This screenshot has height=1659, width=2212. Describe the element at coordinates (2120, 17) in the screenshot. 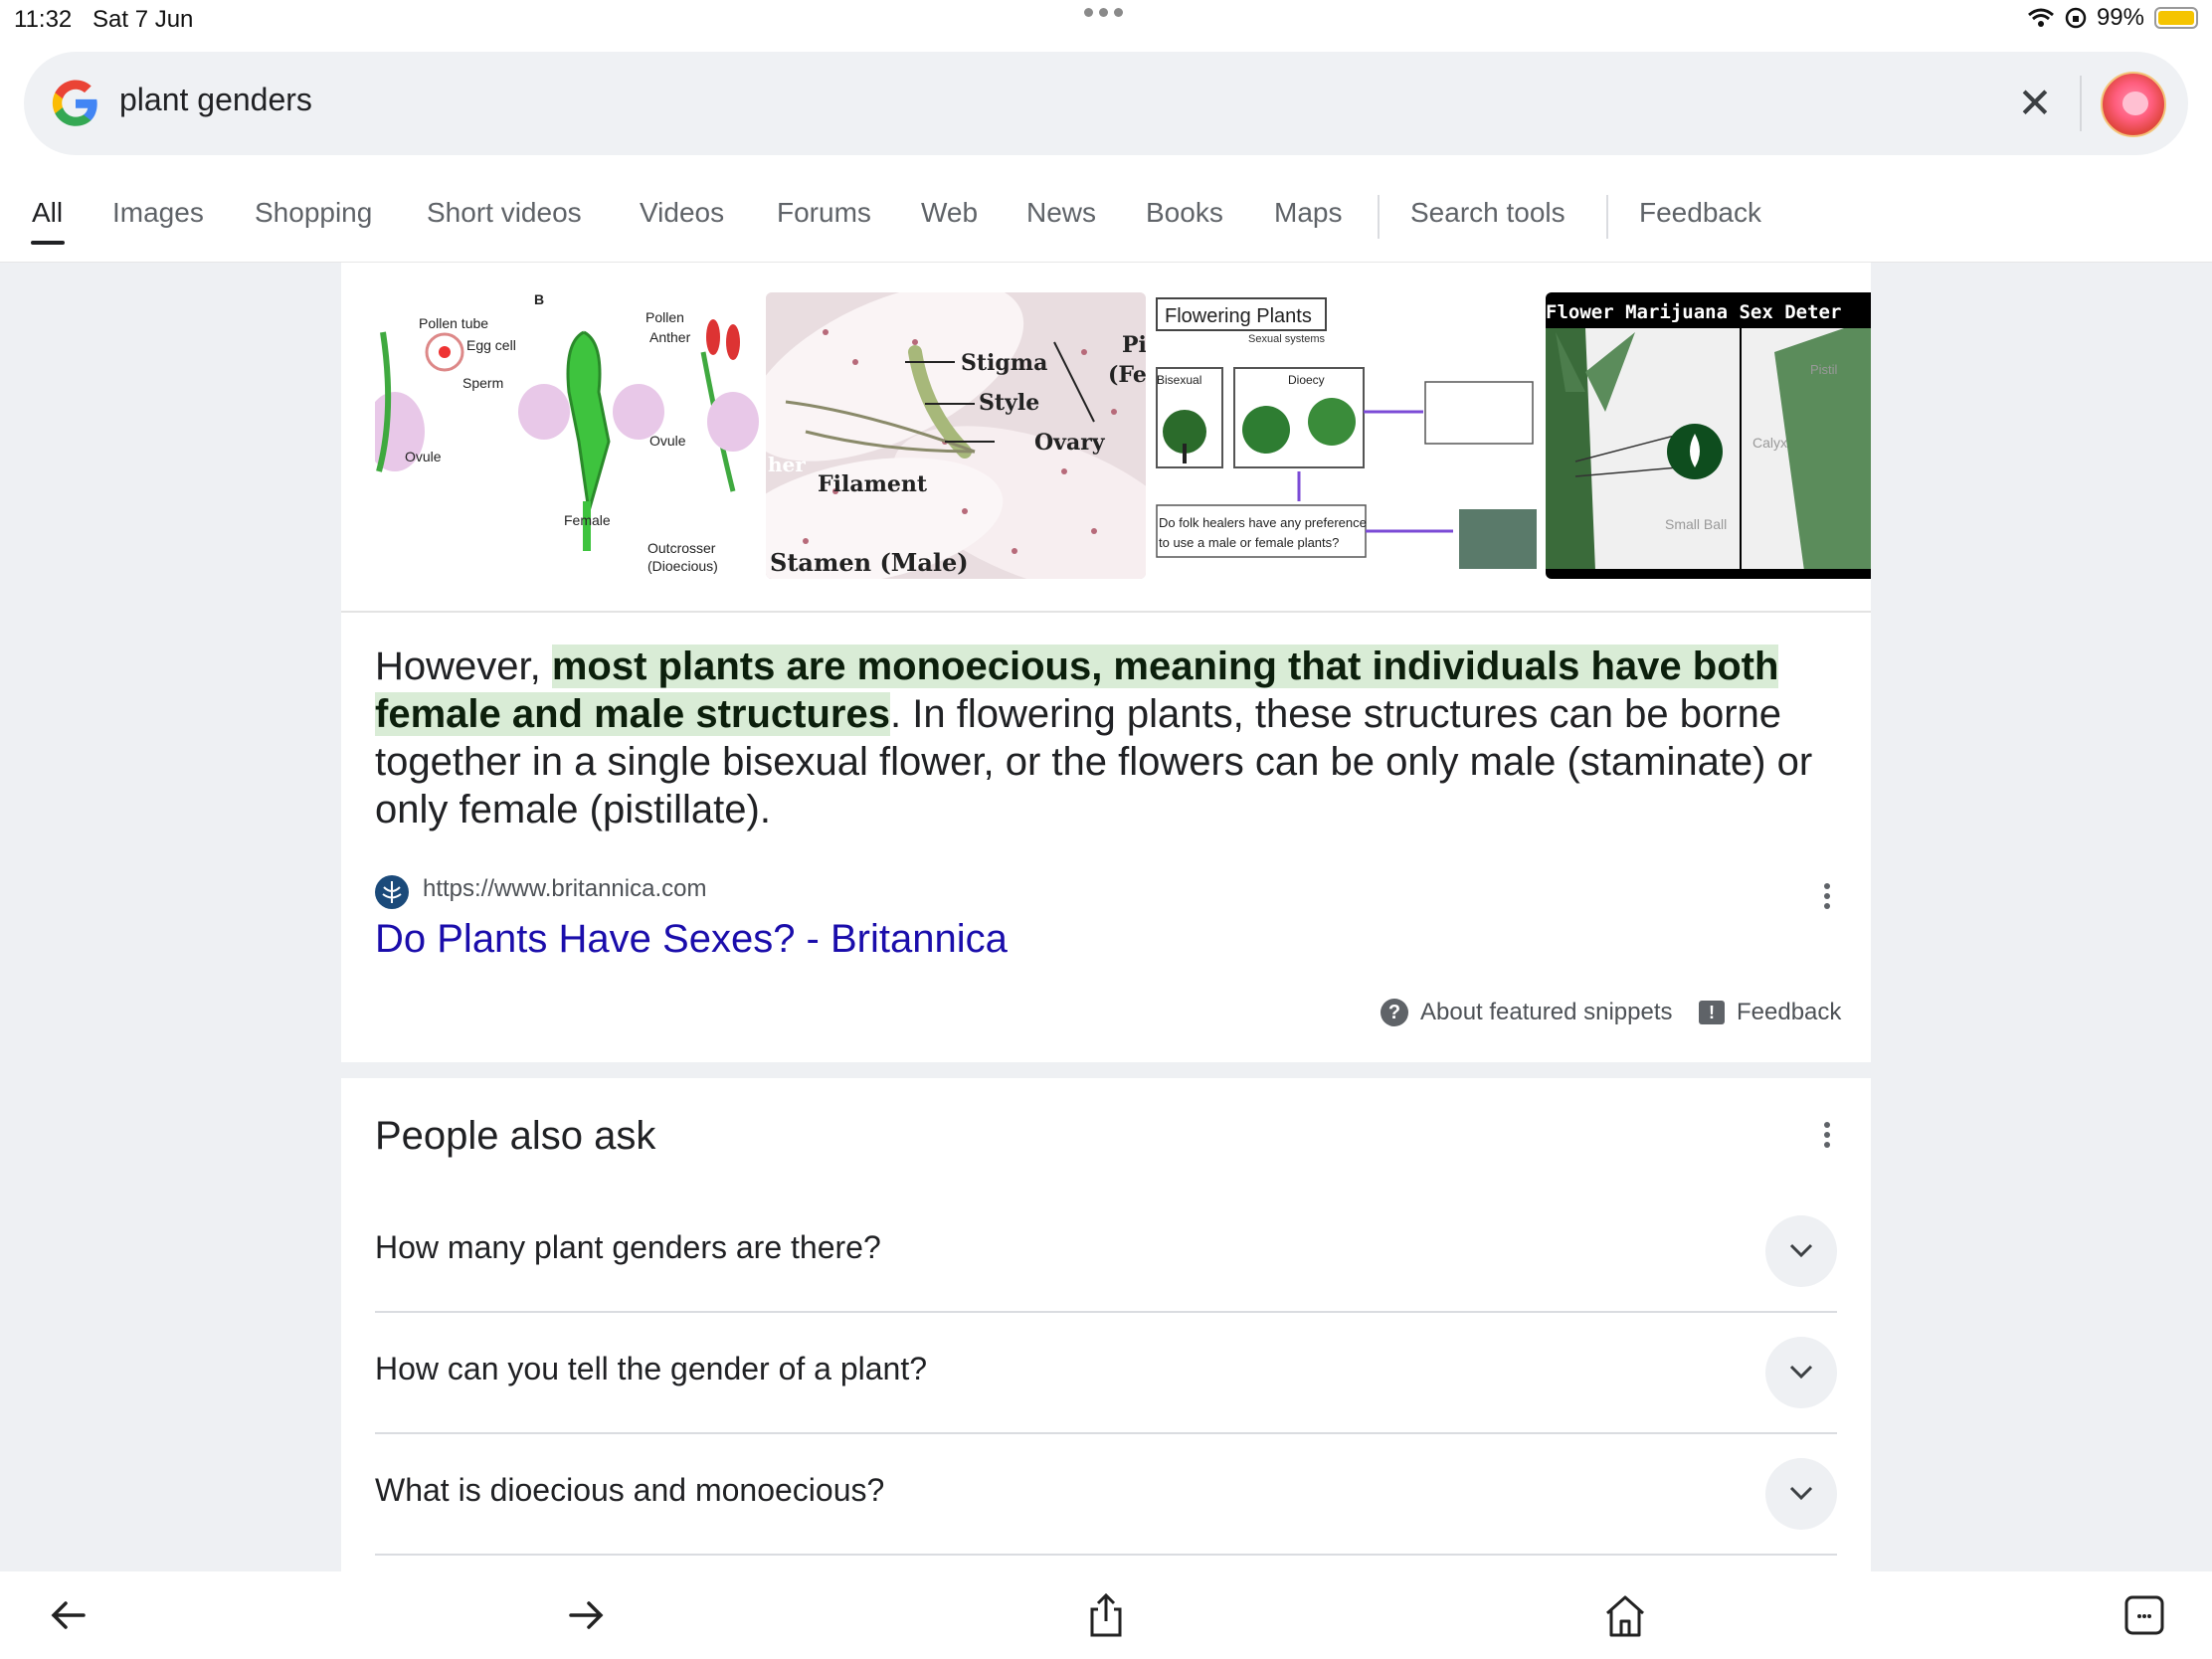

I see `battery-percent: 99%` at that location.